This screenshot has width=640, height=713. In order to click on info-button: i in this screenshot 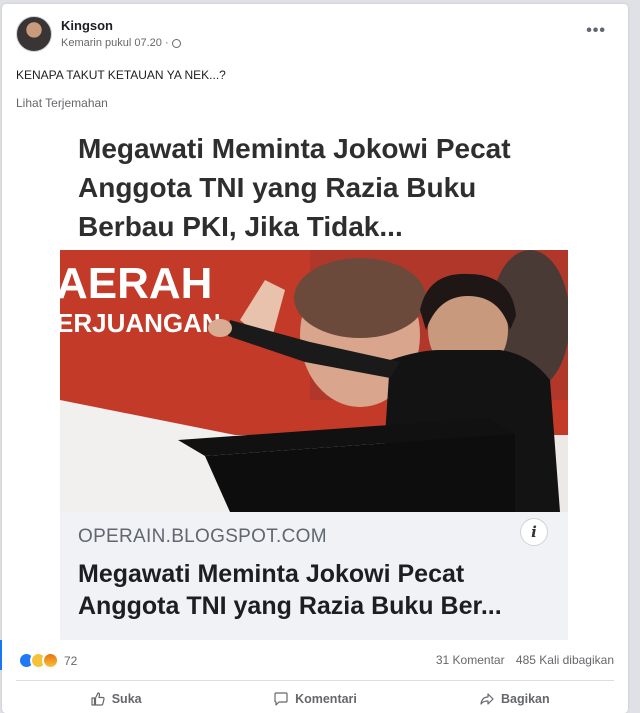, I will do `click(534, 532)`.